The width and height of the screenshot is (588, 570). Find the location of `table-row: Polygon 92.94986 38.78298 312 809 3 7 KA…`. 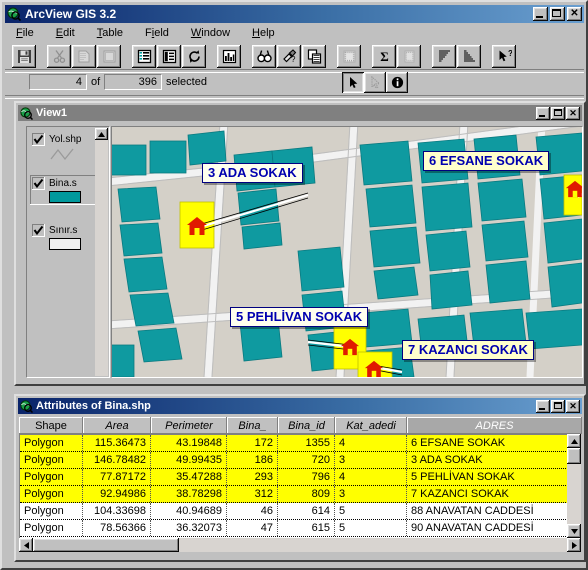

table-row: Polygon 92.94986 38.78298 312 809 3 7 KA… is located at coordinates (294, 494).